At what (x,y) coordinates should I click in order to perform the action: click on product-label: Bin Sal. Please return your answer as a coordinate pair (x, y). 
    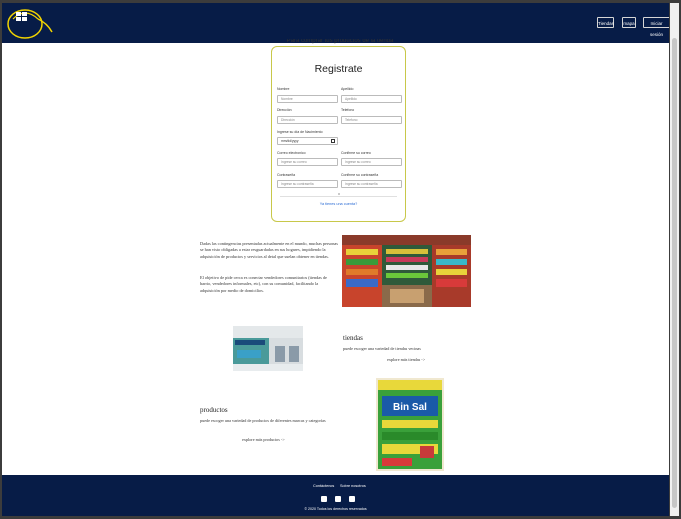
    Looking at the image, I should click on (410, 407).